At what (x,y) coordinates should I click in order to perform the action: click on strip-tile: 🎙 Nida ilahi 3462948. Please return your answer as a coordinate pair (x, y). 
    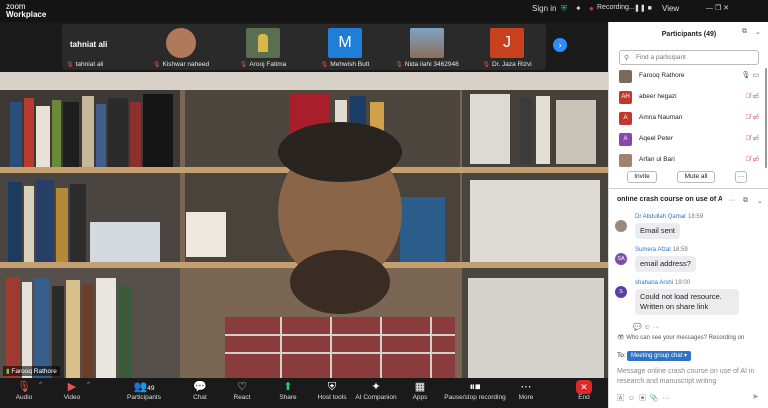
    Looking at the image, I should click on (427, 47).